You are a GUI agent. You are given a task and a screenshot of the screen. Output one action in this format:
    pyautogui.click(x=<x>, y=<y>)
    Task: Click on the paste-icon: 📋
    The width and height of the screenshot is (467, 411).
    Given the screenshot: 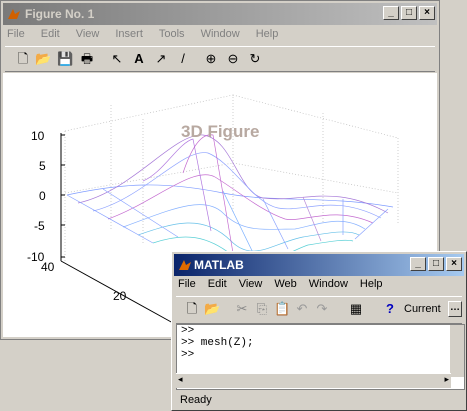 What is the action you would take?
    pyautogui.click(x=282, y=309)
    